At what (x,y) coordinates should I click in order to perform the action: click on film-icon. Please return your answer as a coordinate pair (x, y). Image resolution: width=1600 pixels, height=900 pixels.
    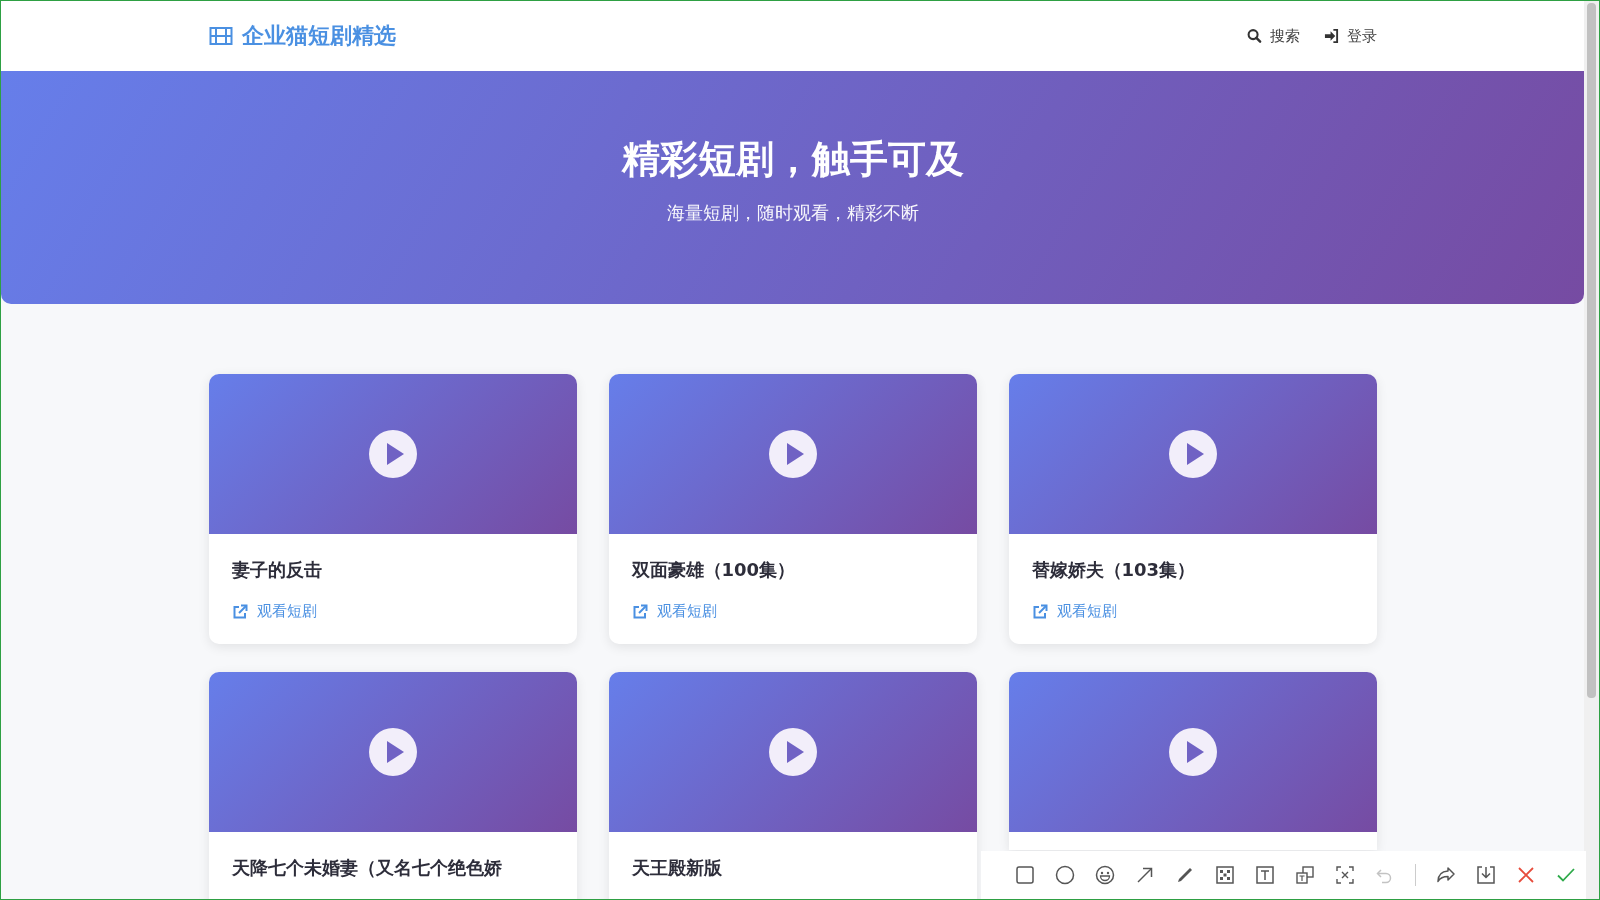
    Looking at the image, I should click on (220, 36).